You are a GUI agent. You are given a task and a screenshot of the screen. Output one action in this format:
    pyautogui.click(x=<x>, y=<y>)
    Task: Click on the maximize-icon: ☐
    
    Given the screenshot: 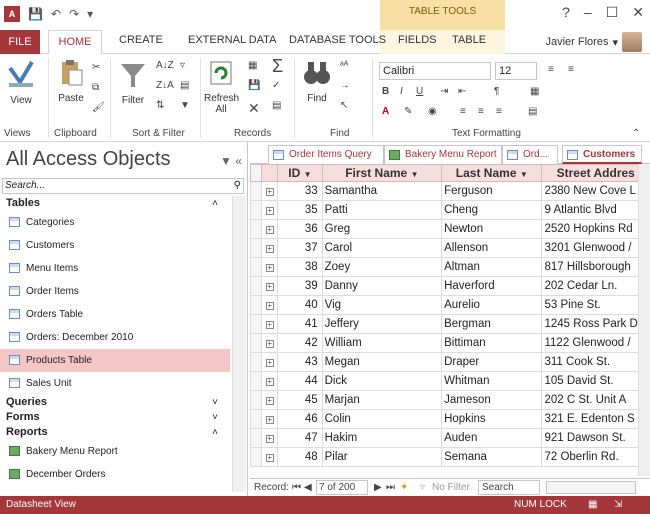 What is the action you would take?
    pyautogui.click(x=612, y=12)
    